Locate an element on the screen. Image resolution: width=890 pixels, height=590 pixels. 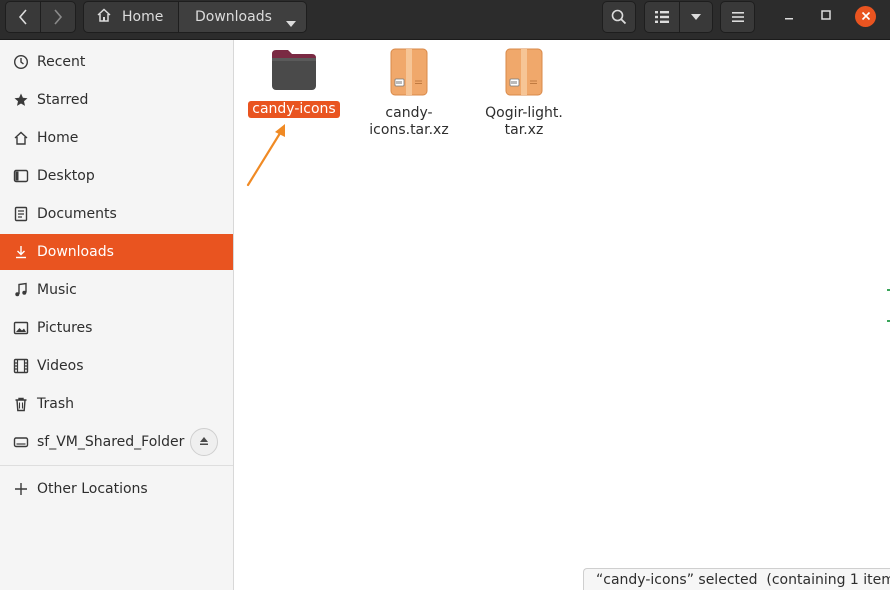
maximize-button is located at coordinates (826, 16).